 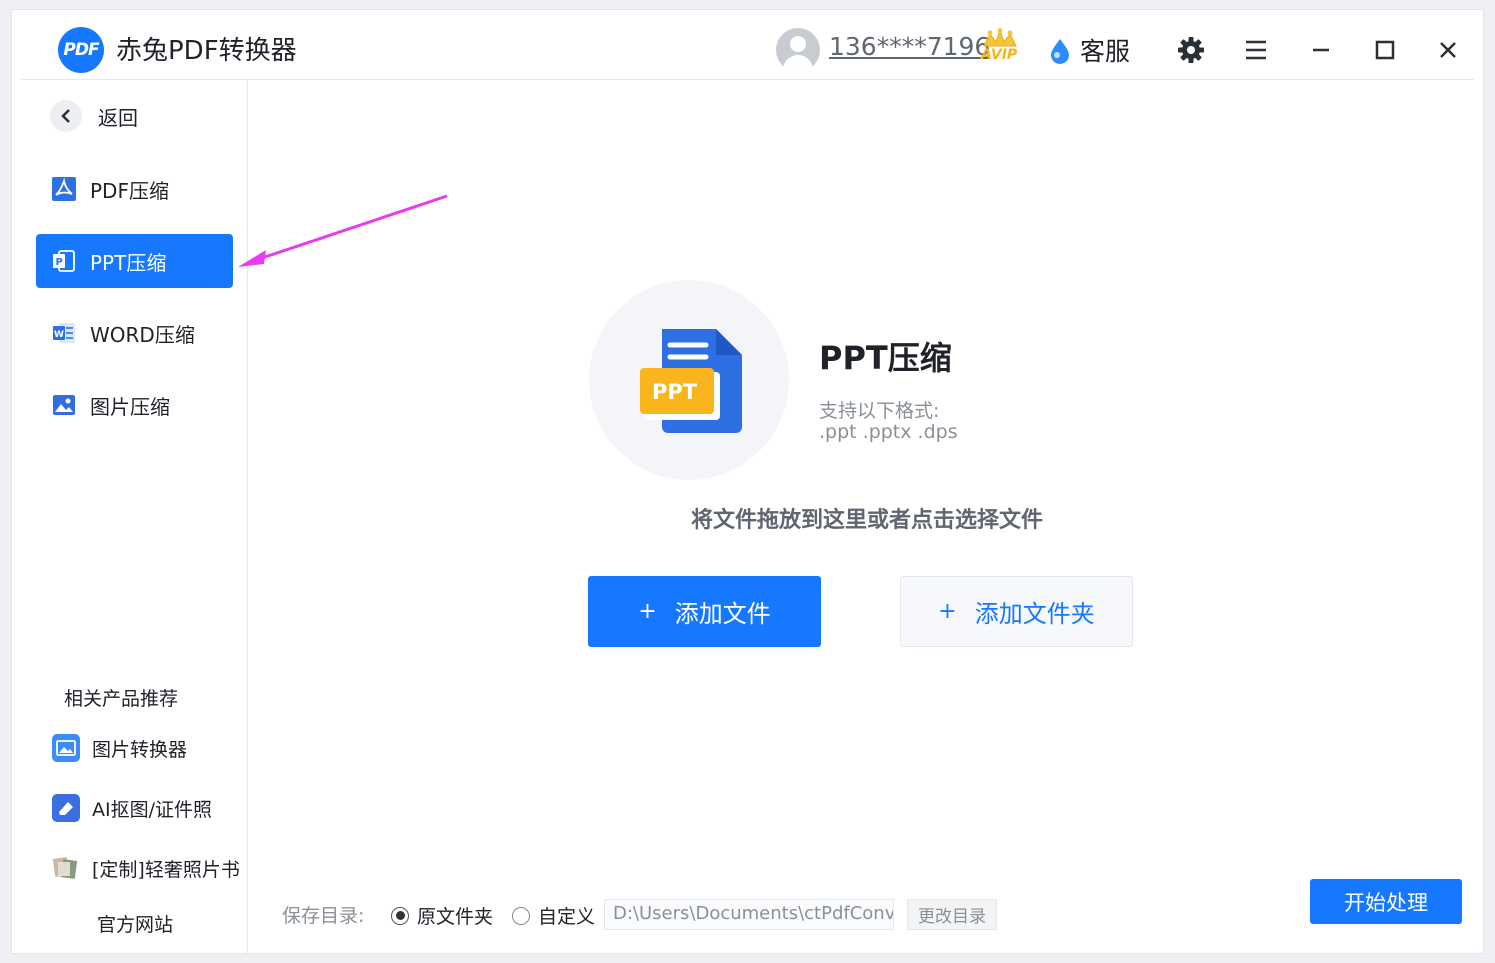 What do you see at coordinates (747, 45) in the screenshot?
I see `title-bar: PDF 赤兔PDF转换器 136****7196 AVIP 客服` at bounding box center [747, 45].